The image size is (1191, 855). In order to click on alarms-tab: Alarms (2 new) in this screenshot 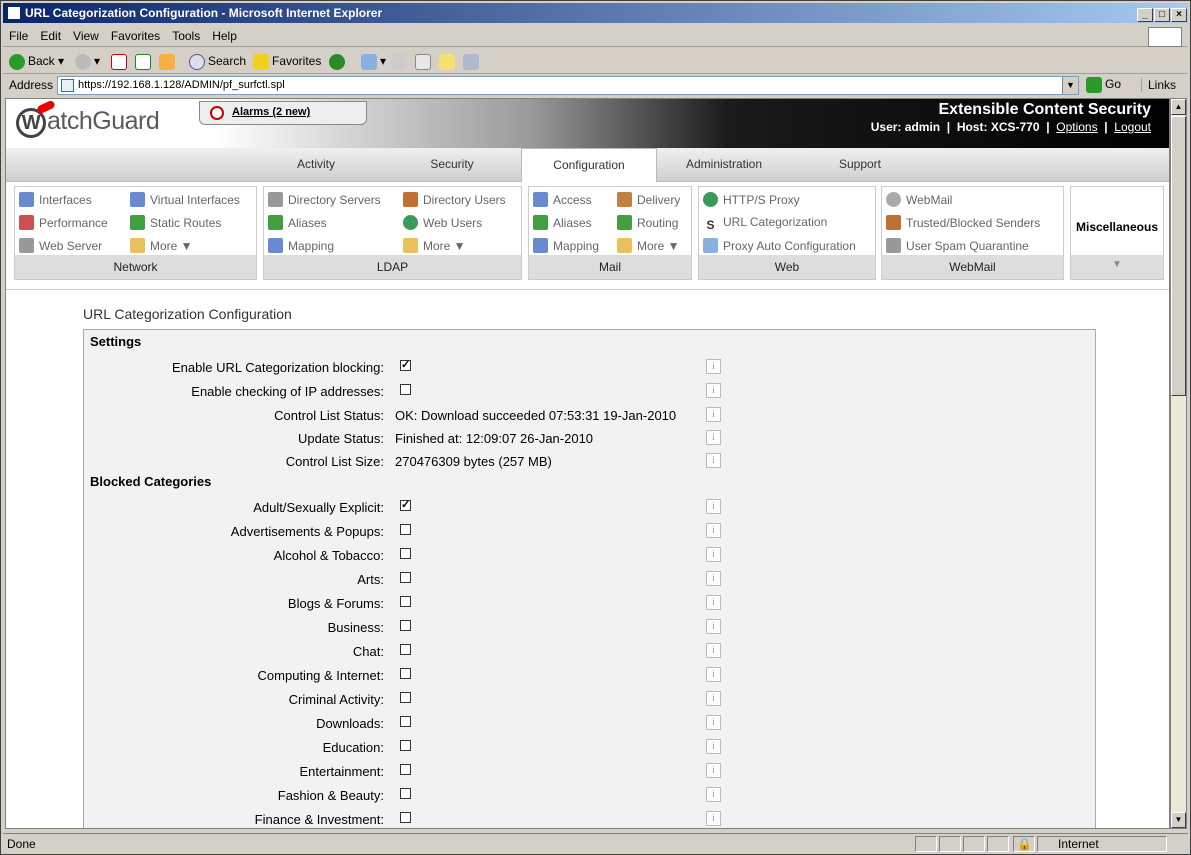, I will do `click(283, 113)`.